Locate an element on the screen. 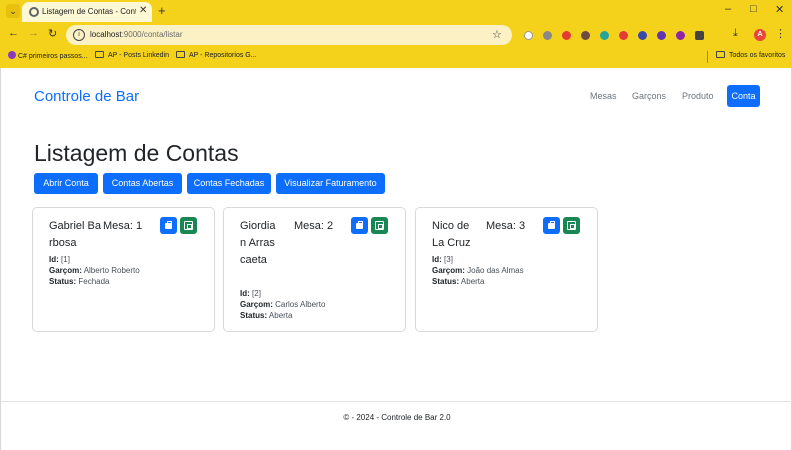 The image size is (792, 450). minimize-button: – is located at coordinates (728, 9).